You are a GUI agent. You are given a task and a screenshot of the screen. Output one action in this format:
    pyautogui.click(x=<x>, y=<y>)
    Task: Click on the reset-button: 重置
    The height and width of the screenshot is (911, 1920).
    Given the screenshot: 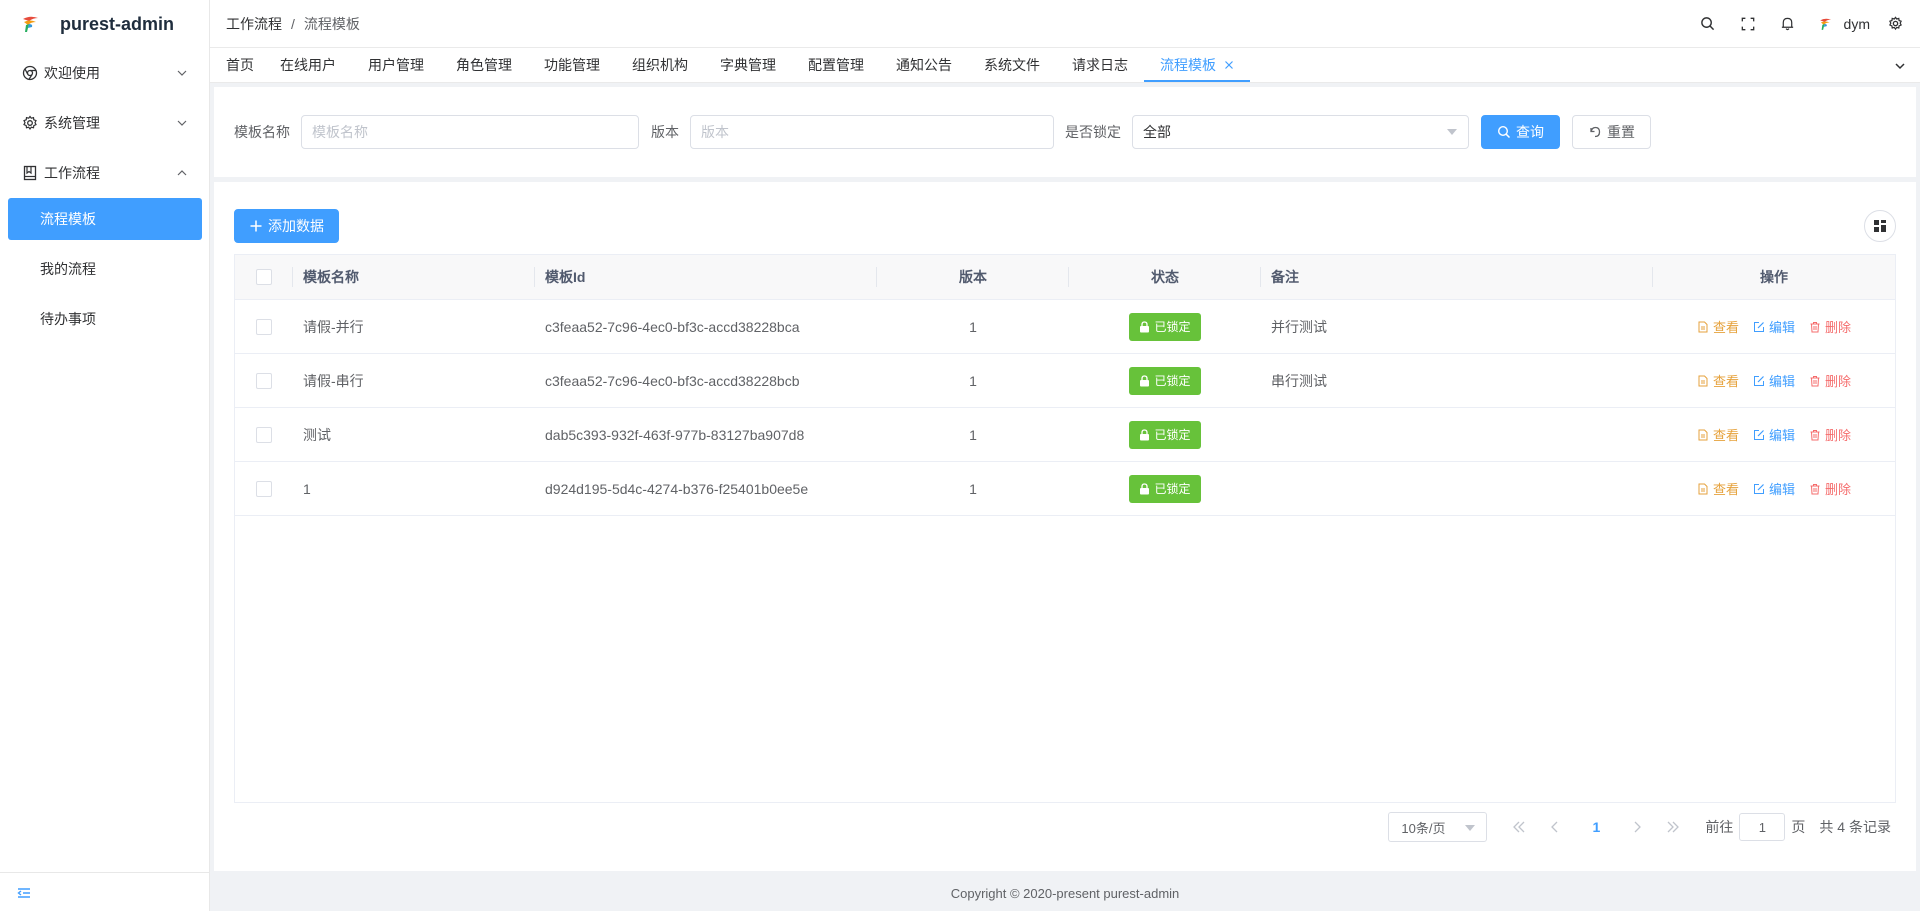 What is the action you would take?
    pyautogui.click(x=1611, y=132)
    